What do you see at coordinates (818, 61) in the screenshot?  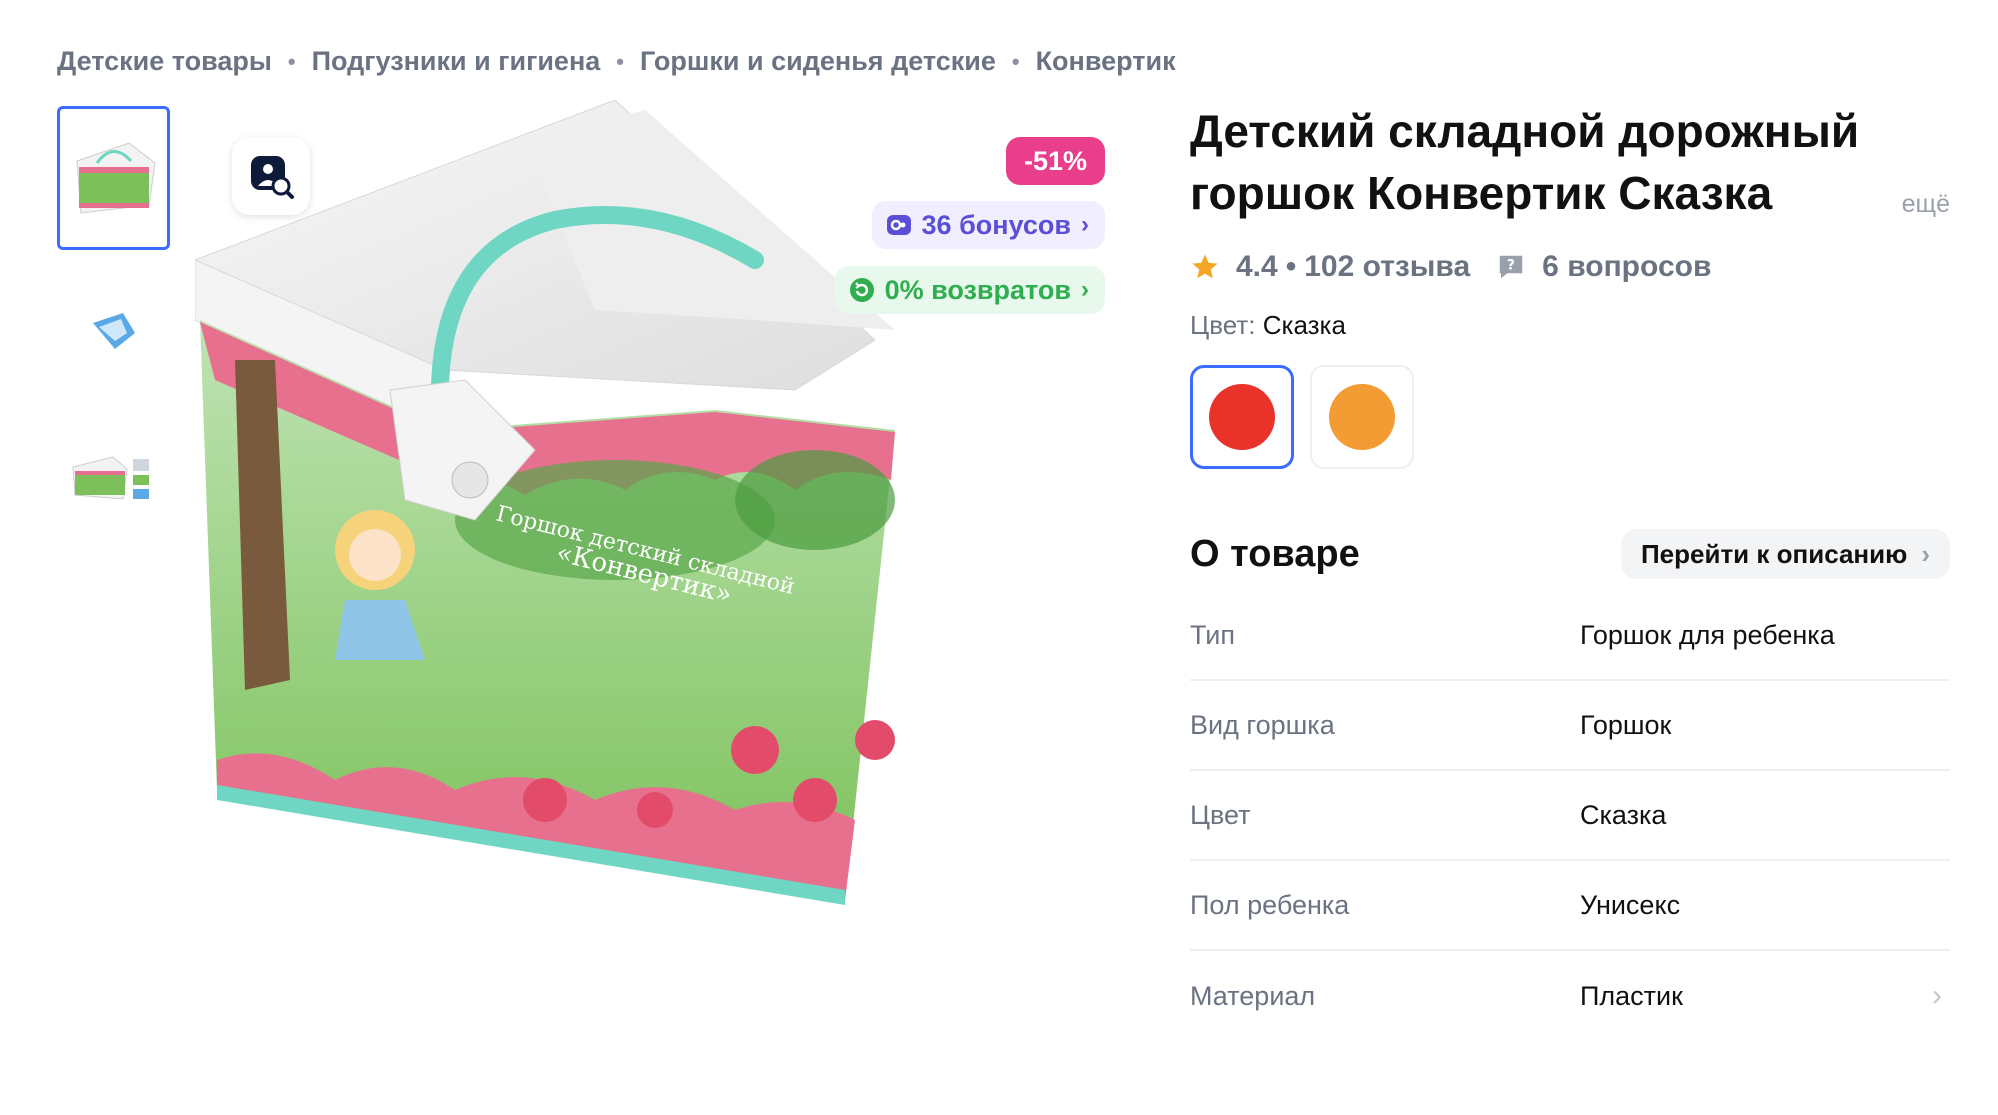 I see `breadcrumb-item-potties: Горшки и сиденья детские` at bounding box center [818, 61].